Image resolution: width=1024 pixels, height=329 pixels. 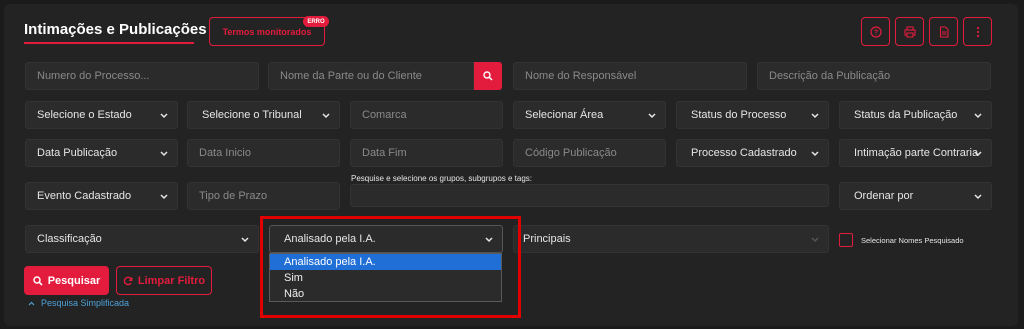 What do you see at coordinates (31, 303) in the screenshot?
I see `chevron-up-icon` at bounding box center [31, 303].